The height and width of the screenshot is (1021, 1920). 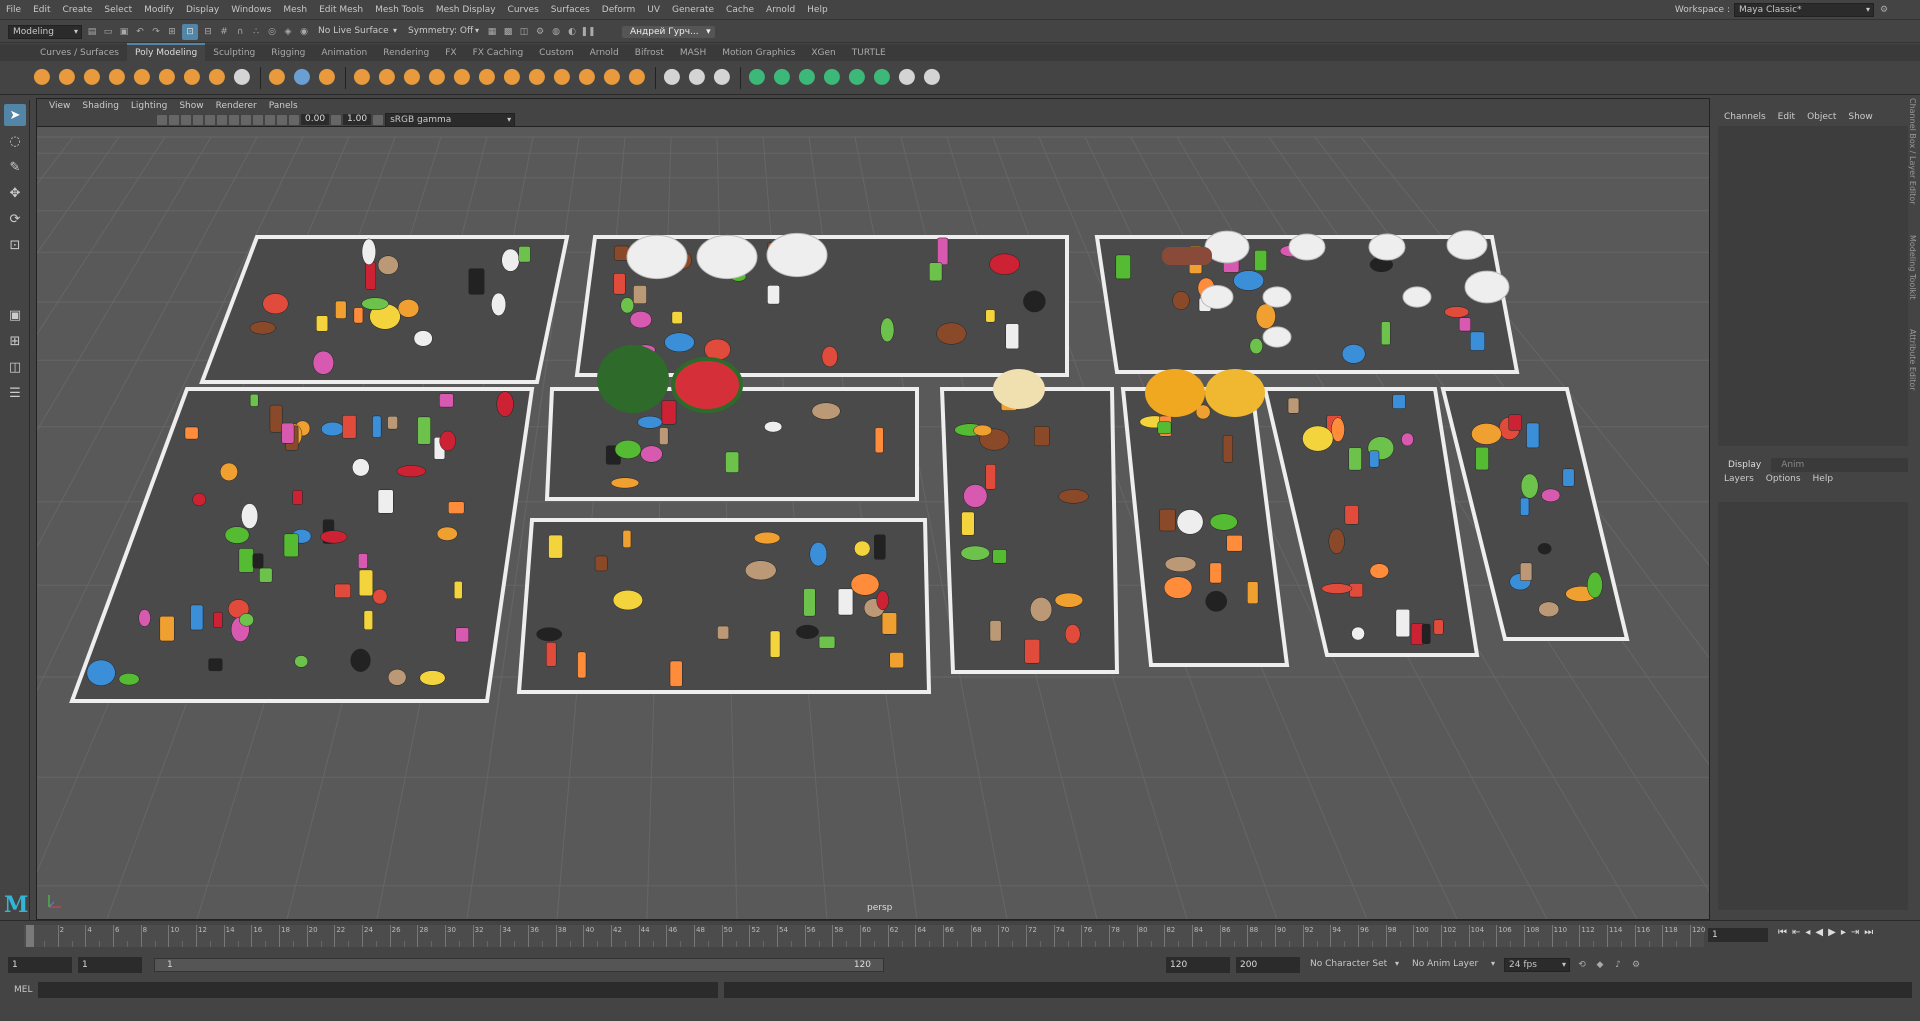 What do you see at coordinates (159, 10) in the screenshot?
I see `menu-modify: Modify` at bounding box center [159, 10].